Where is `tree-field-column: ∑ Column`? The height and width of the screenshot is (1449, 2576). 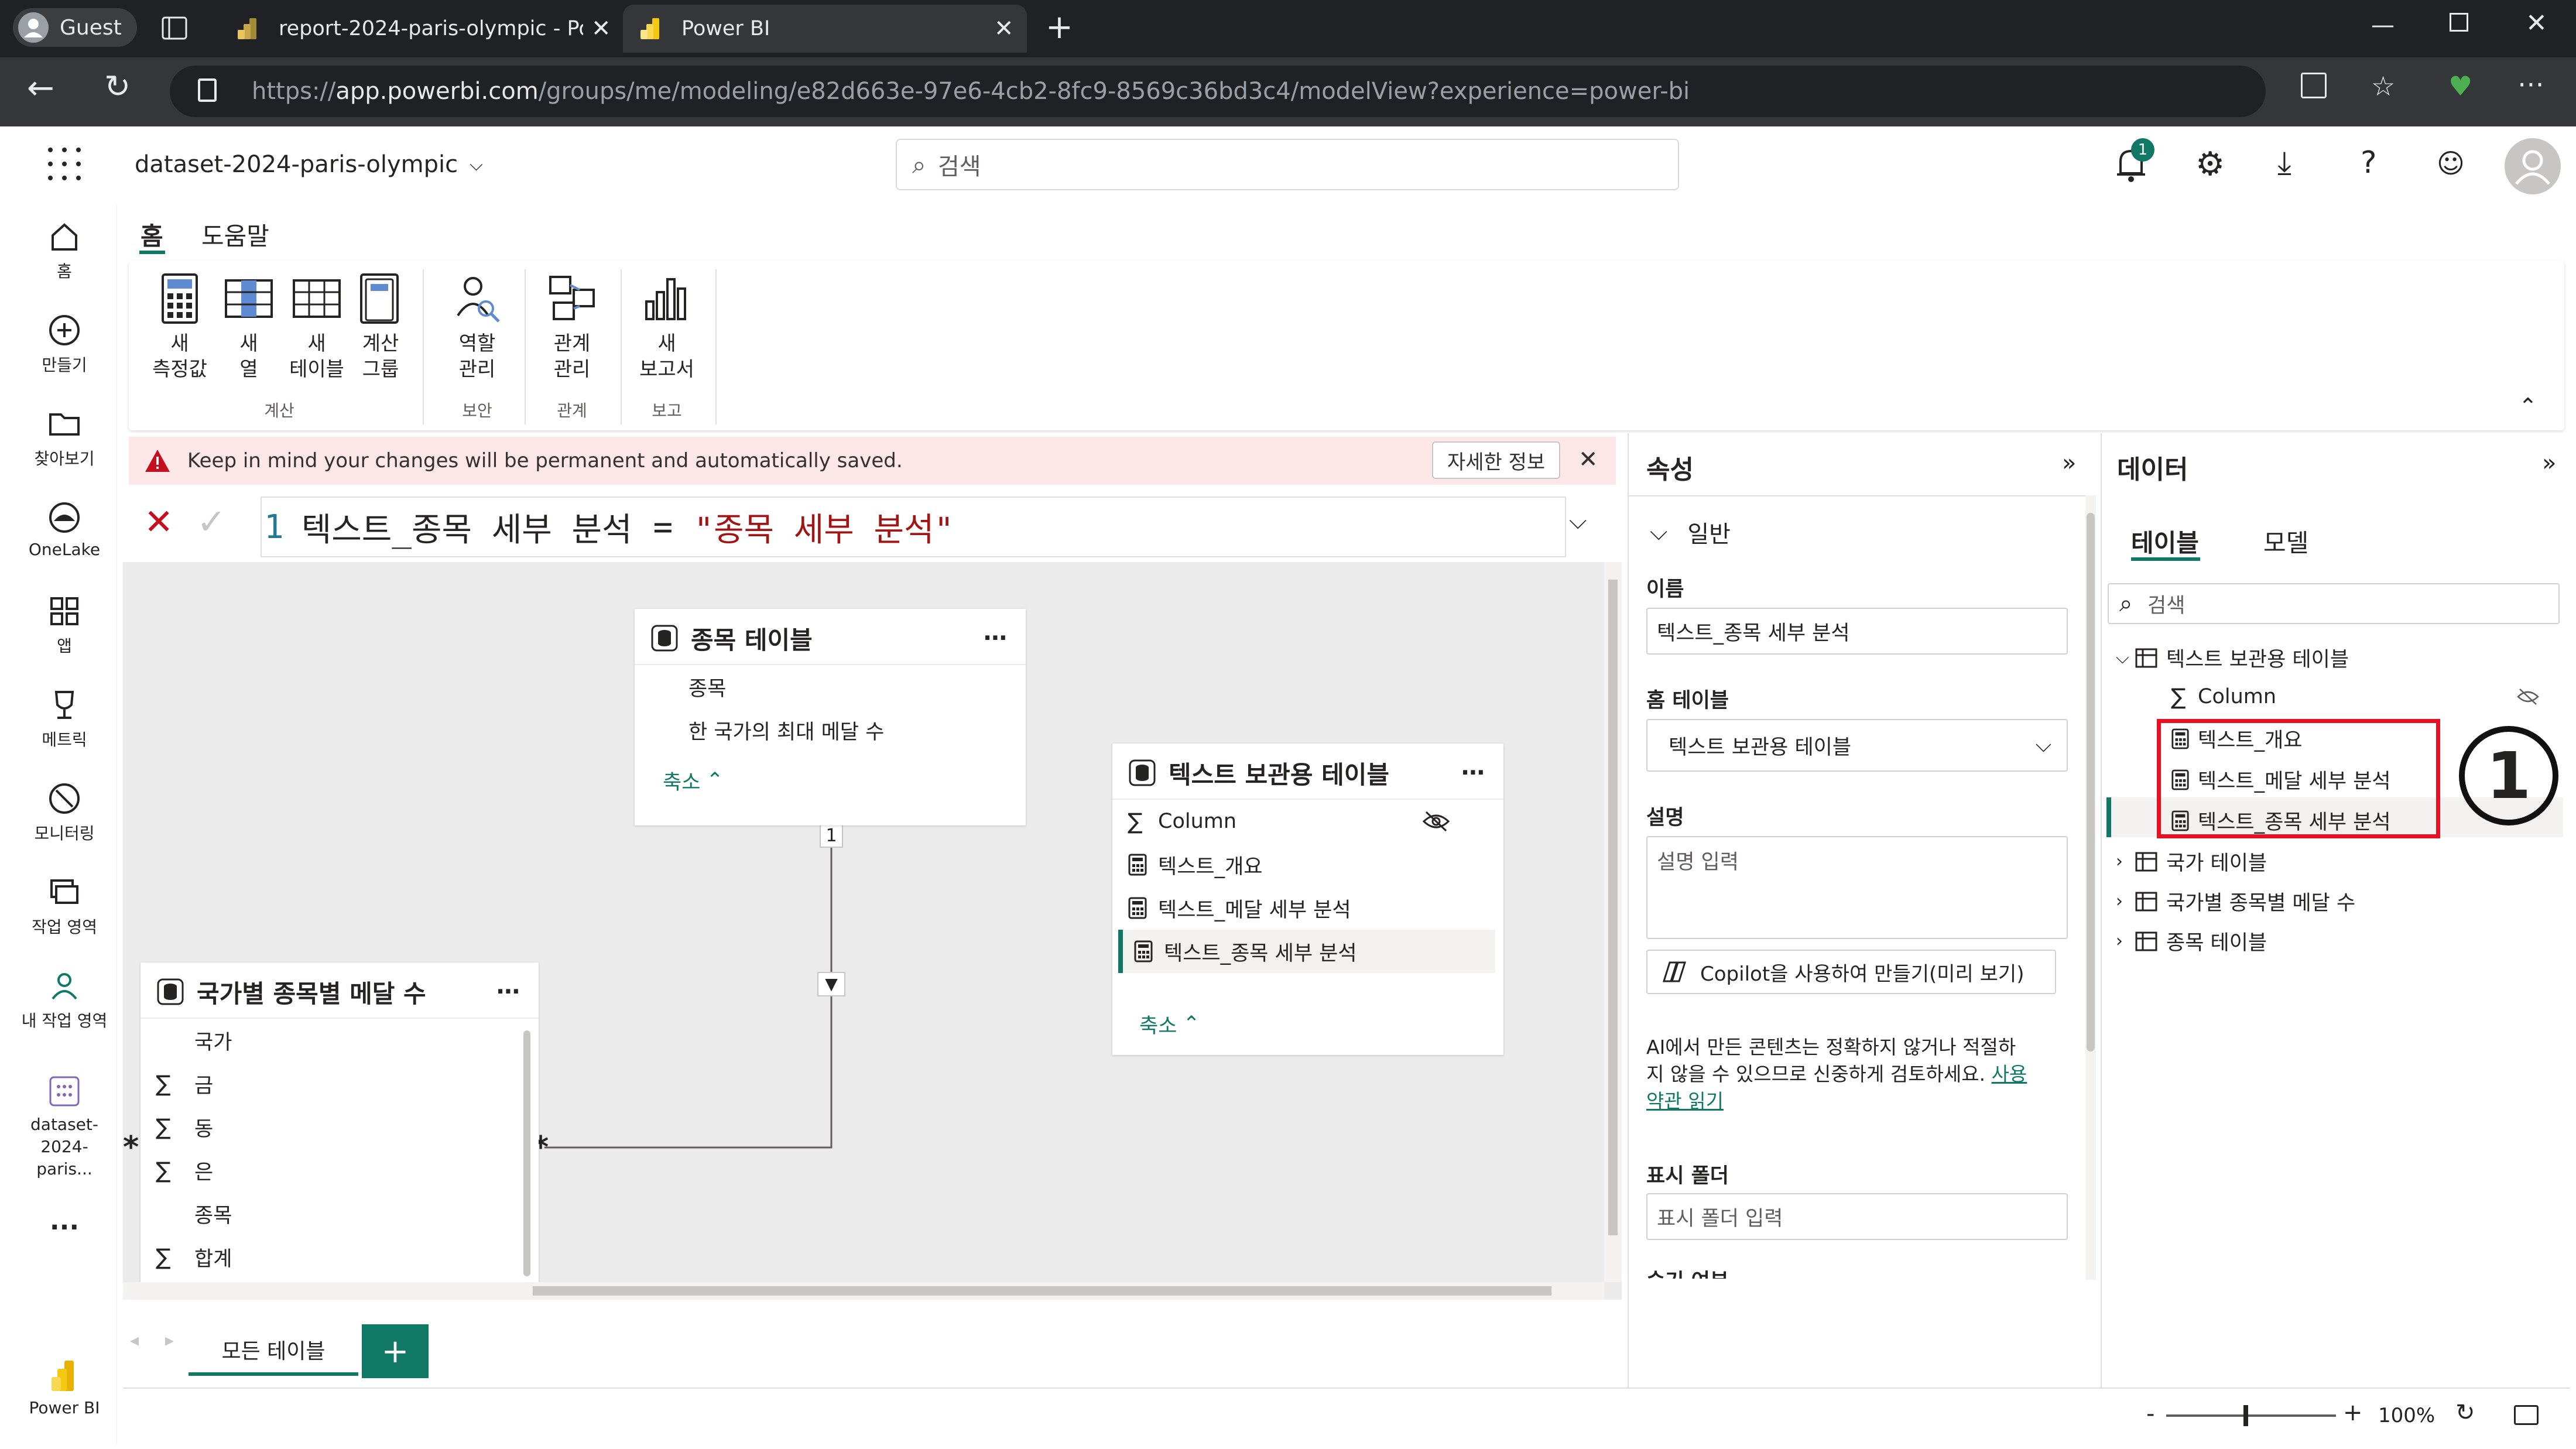 tree-field-column: ∑ Column is located at coordinates (2364, 697).